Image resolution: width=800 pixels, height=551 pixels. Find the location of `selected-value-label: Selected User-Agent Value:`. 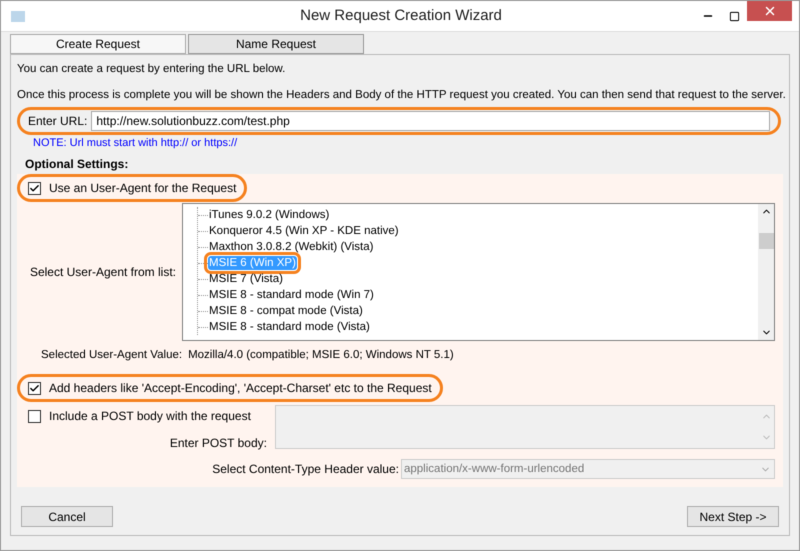

selected-value-label: Selected User-Agent Value: is located at coordinates (111, 355).